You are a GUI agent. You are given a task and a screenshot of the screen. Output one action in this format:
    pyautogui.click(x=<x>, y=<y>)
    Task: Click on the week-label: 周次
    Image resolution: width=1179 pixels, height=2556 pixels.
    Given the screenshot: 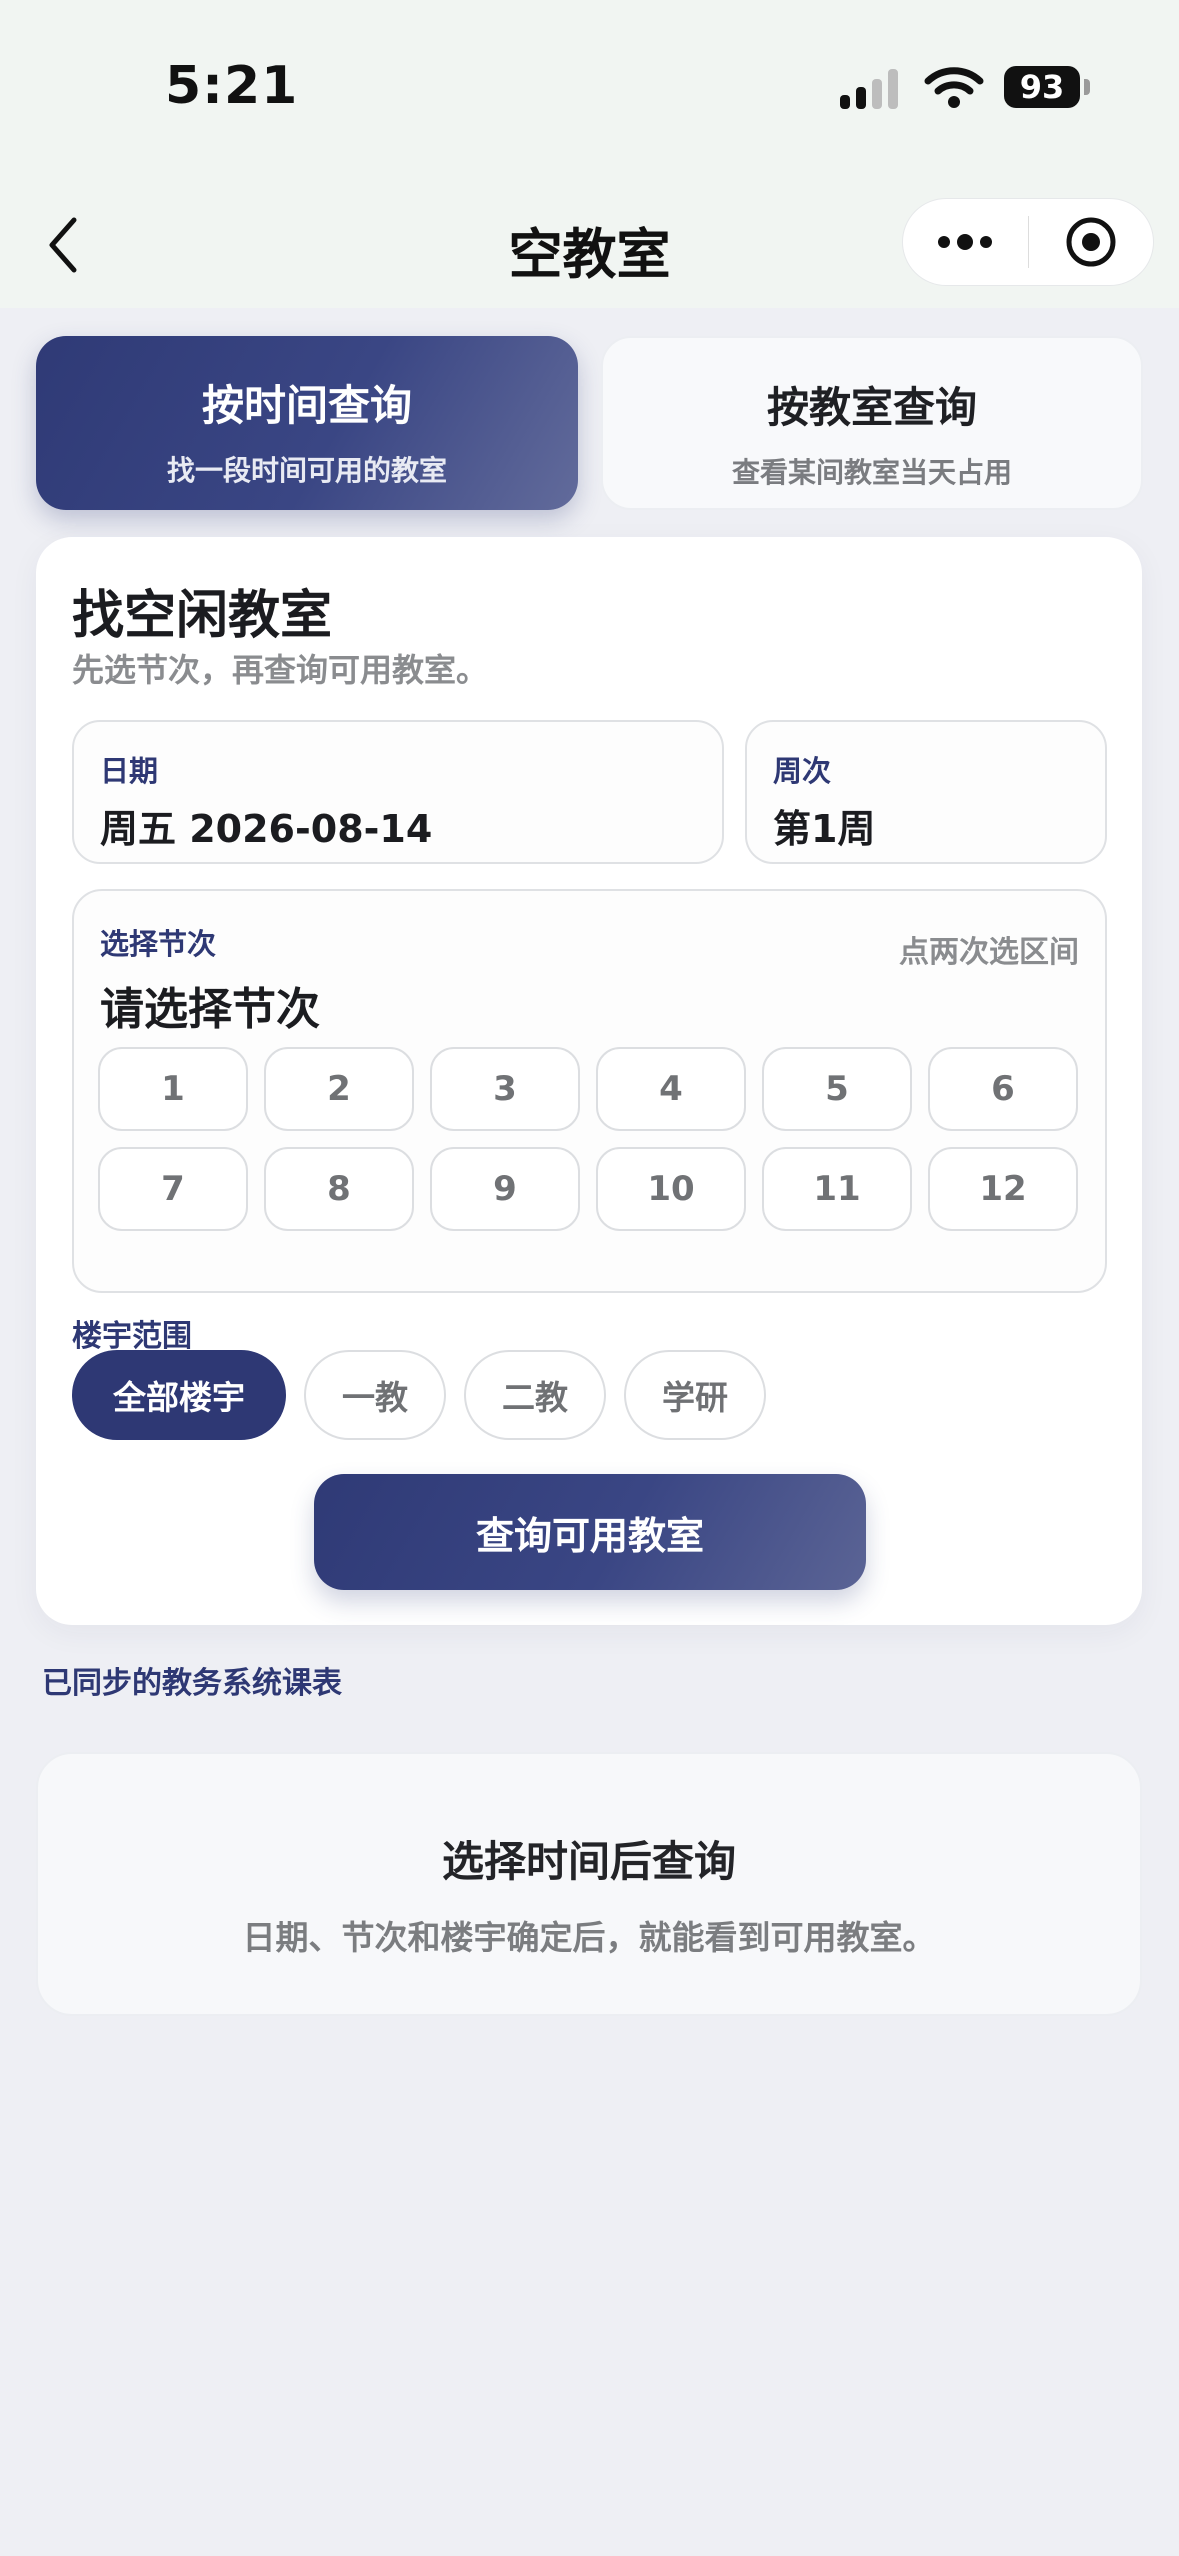 What is the action you would take?
    pyautogui.click(x=802, y=771)
    